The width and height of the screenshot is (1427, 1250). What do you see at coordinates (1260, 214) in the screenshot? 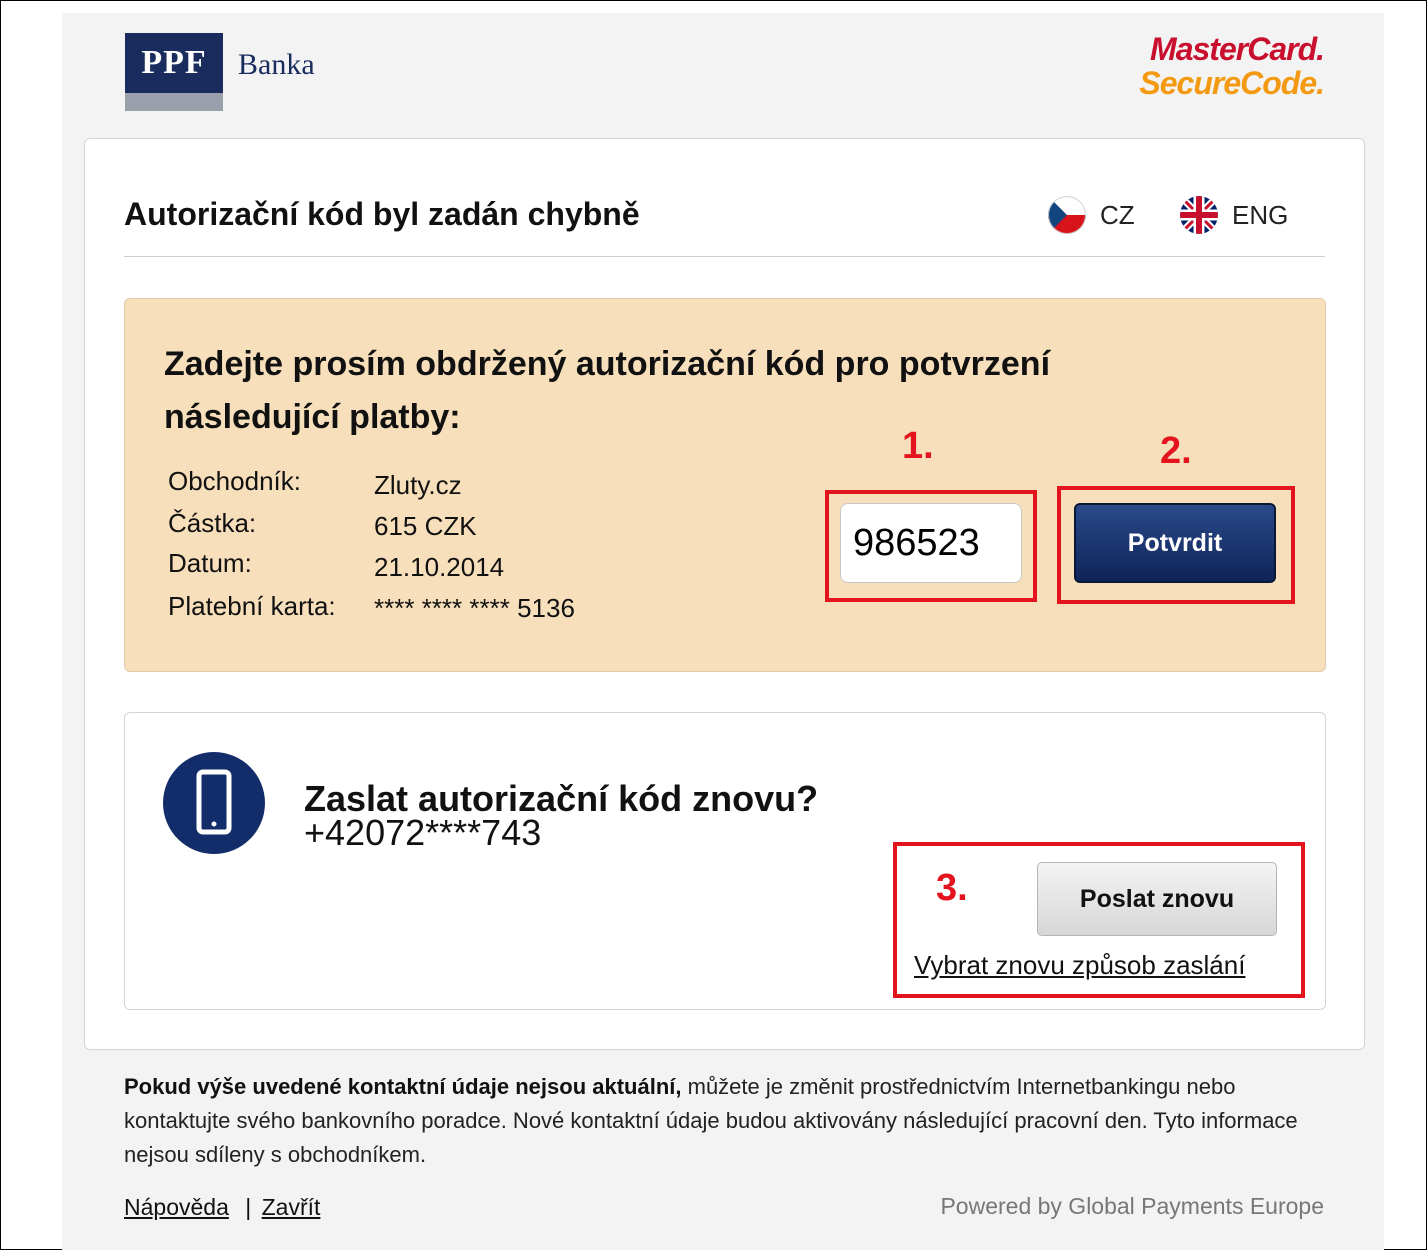
I see `language-eng-label: ENG` at bounding box center [1260, 214].